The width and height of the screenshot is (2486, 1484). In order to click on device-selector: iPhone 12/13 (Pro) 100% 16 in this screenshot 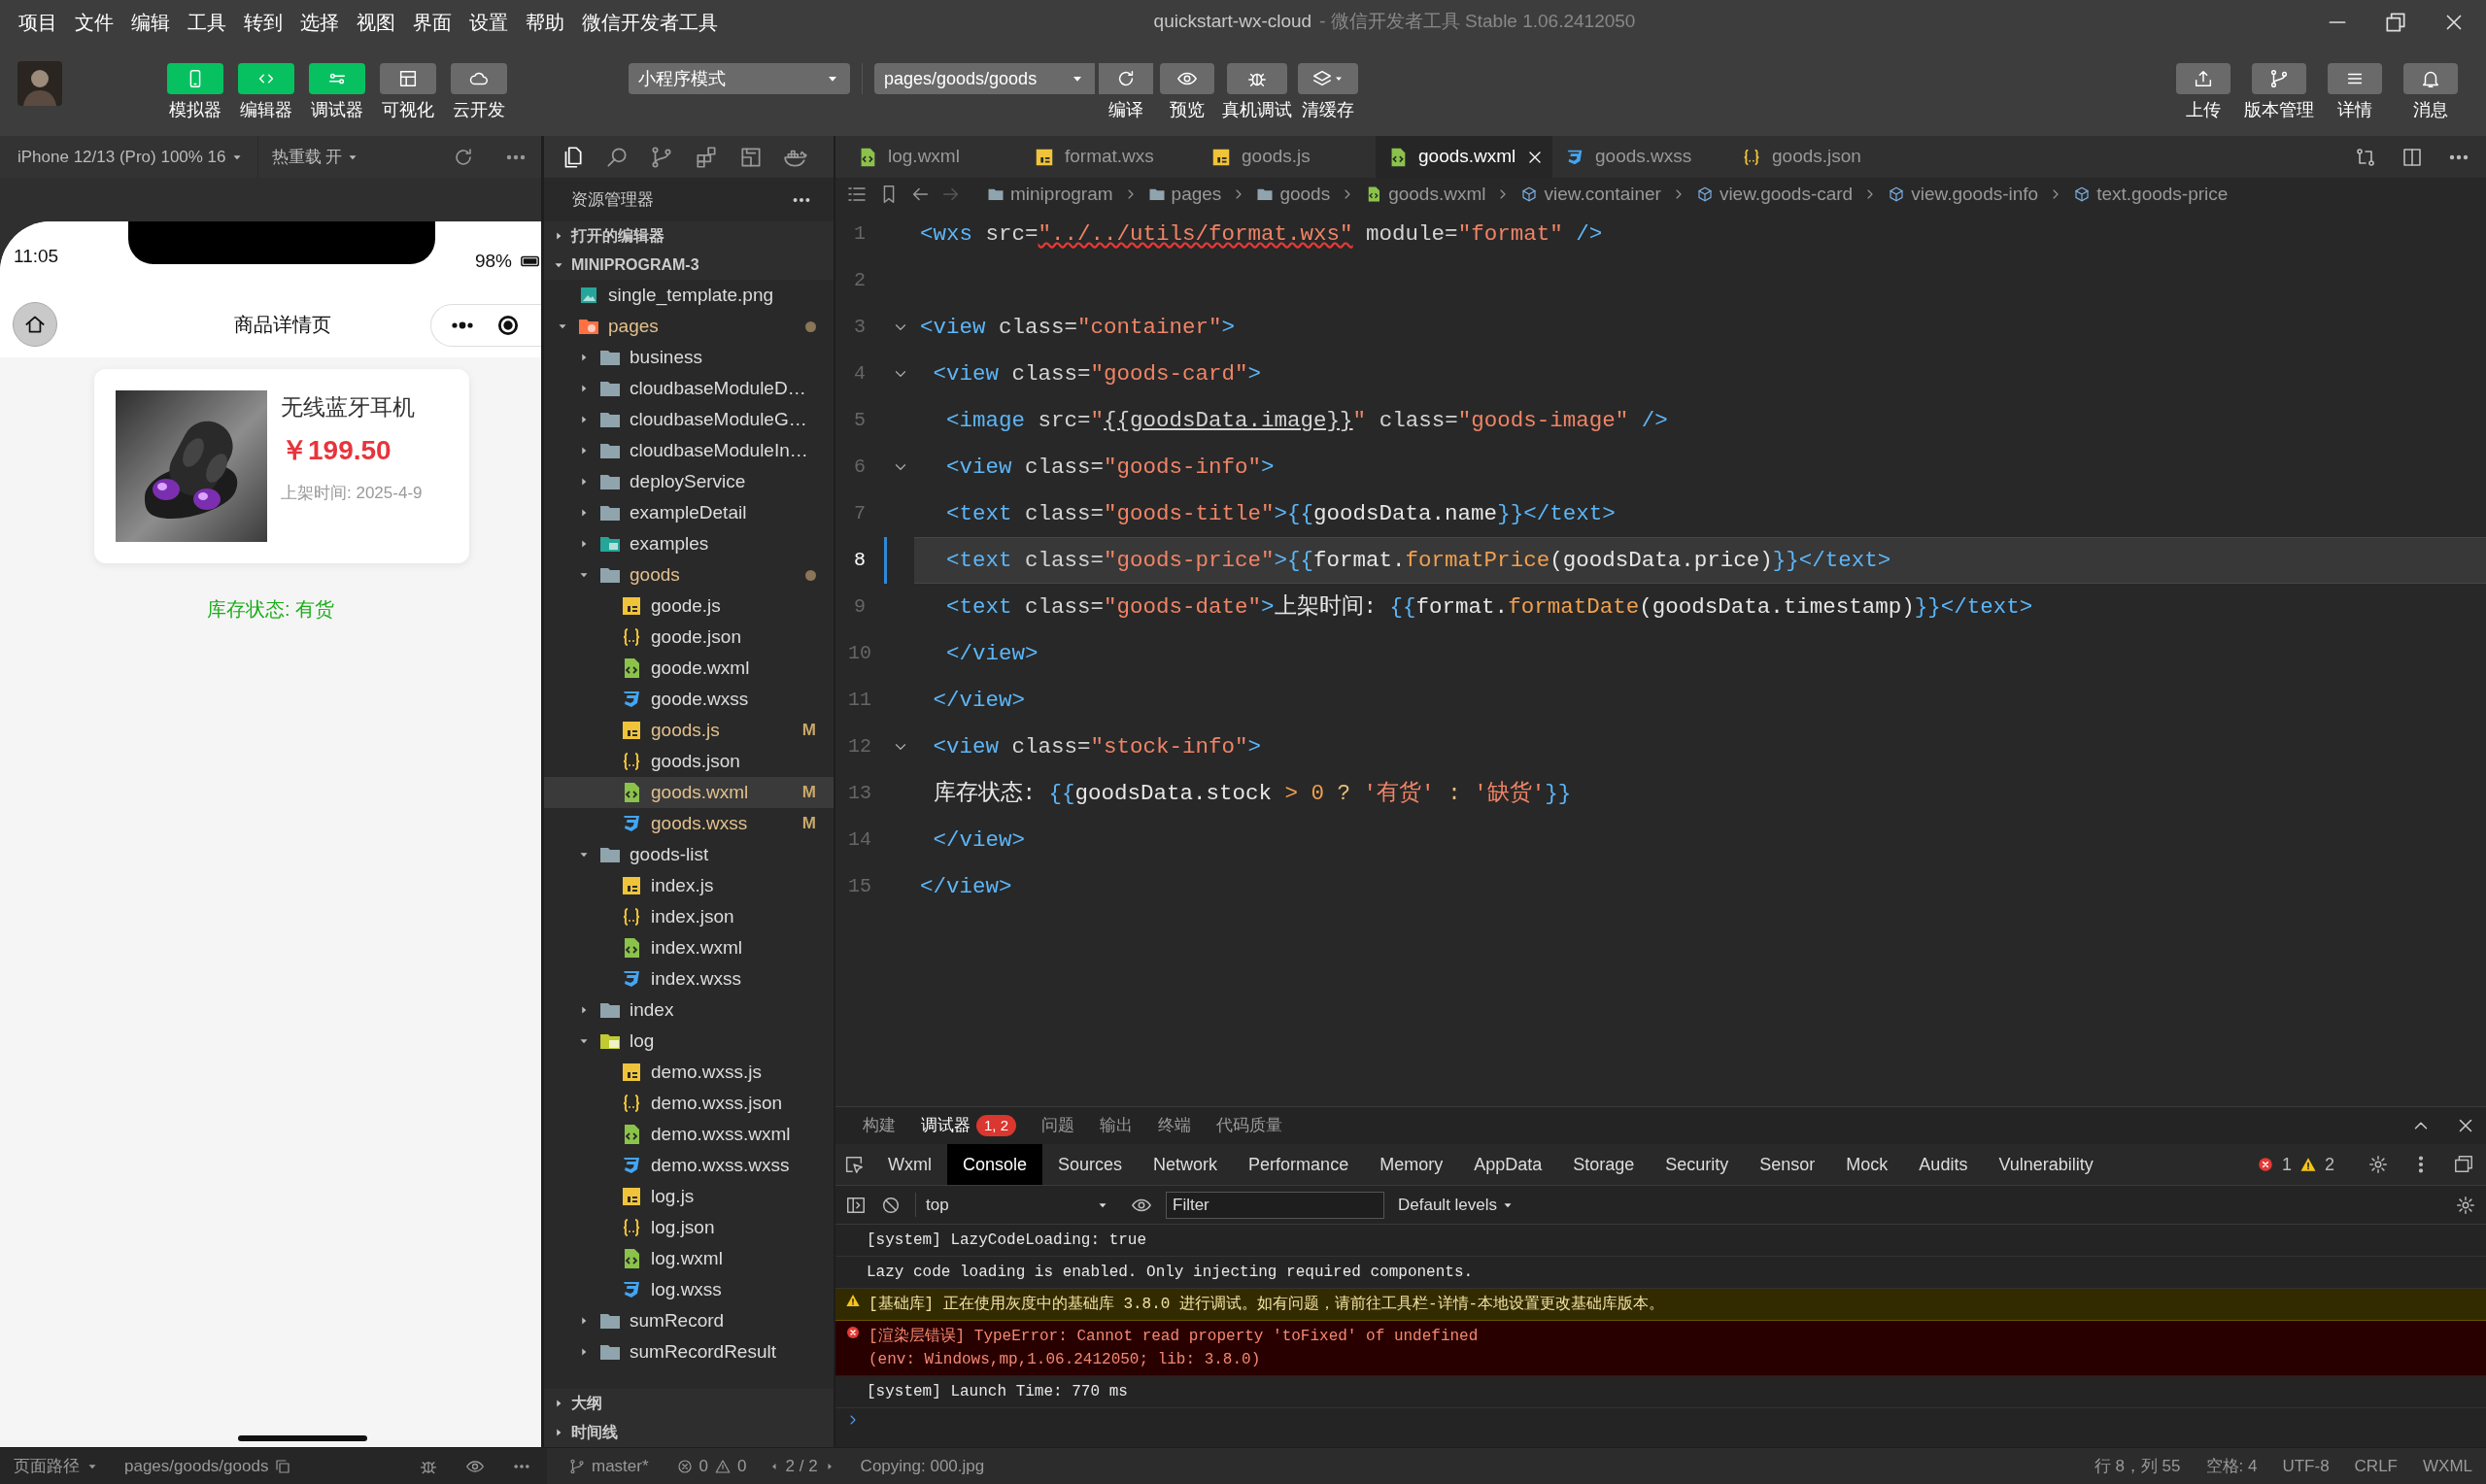, I will do `click(121, 157)`.